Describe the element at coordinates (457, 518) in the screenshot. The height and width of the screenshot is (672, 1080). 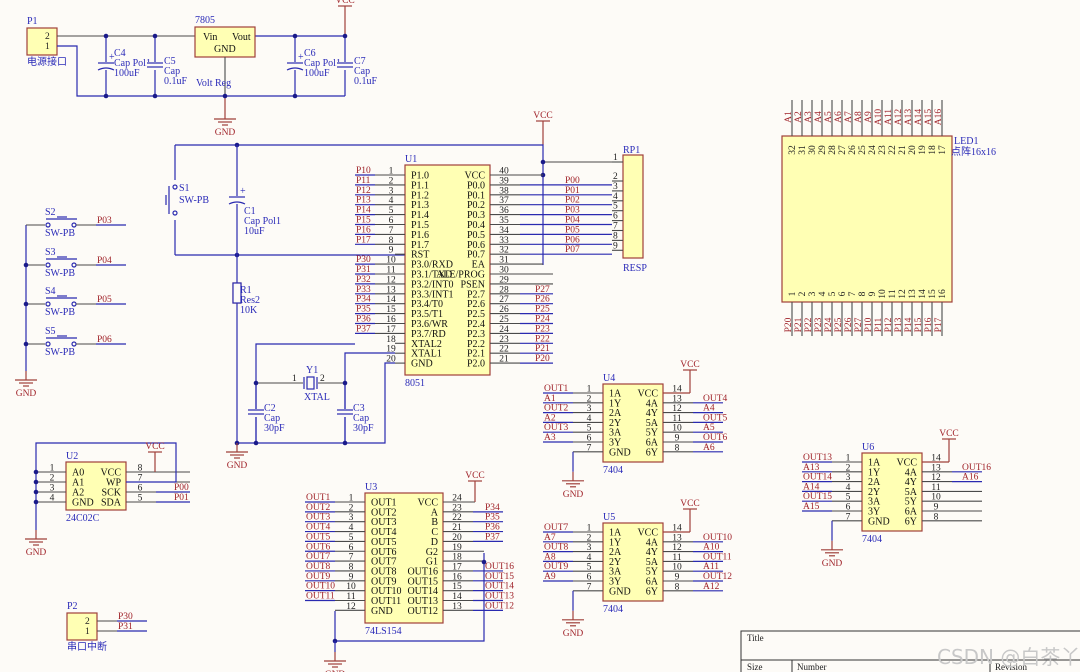
I see `pin-number: 22` at that location.